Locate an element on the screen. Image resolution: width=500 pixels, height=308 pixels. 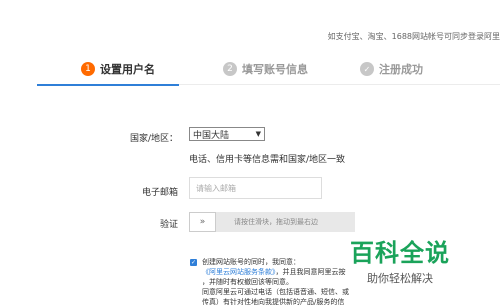
watermark-logo: 百科全说 助你轻松解决 is located at coordinates (400, 259).